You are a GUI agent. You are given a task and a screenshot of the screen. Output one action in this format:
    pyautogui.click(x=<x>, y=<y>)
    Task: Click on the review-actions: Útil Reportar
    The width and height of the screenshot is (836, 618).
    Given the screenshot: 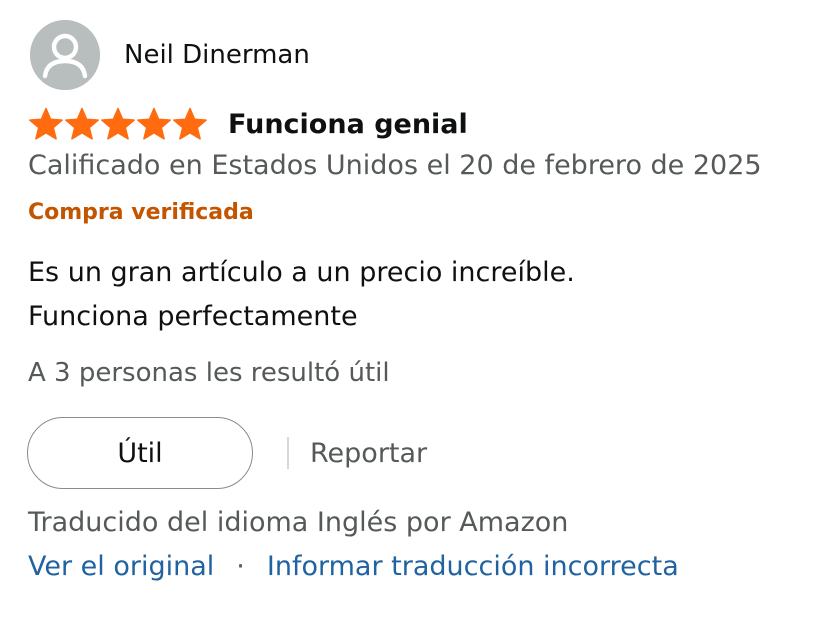 What is the action you would take?
    pyautogui.click(x=227, y=453)
    